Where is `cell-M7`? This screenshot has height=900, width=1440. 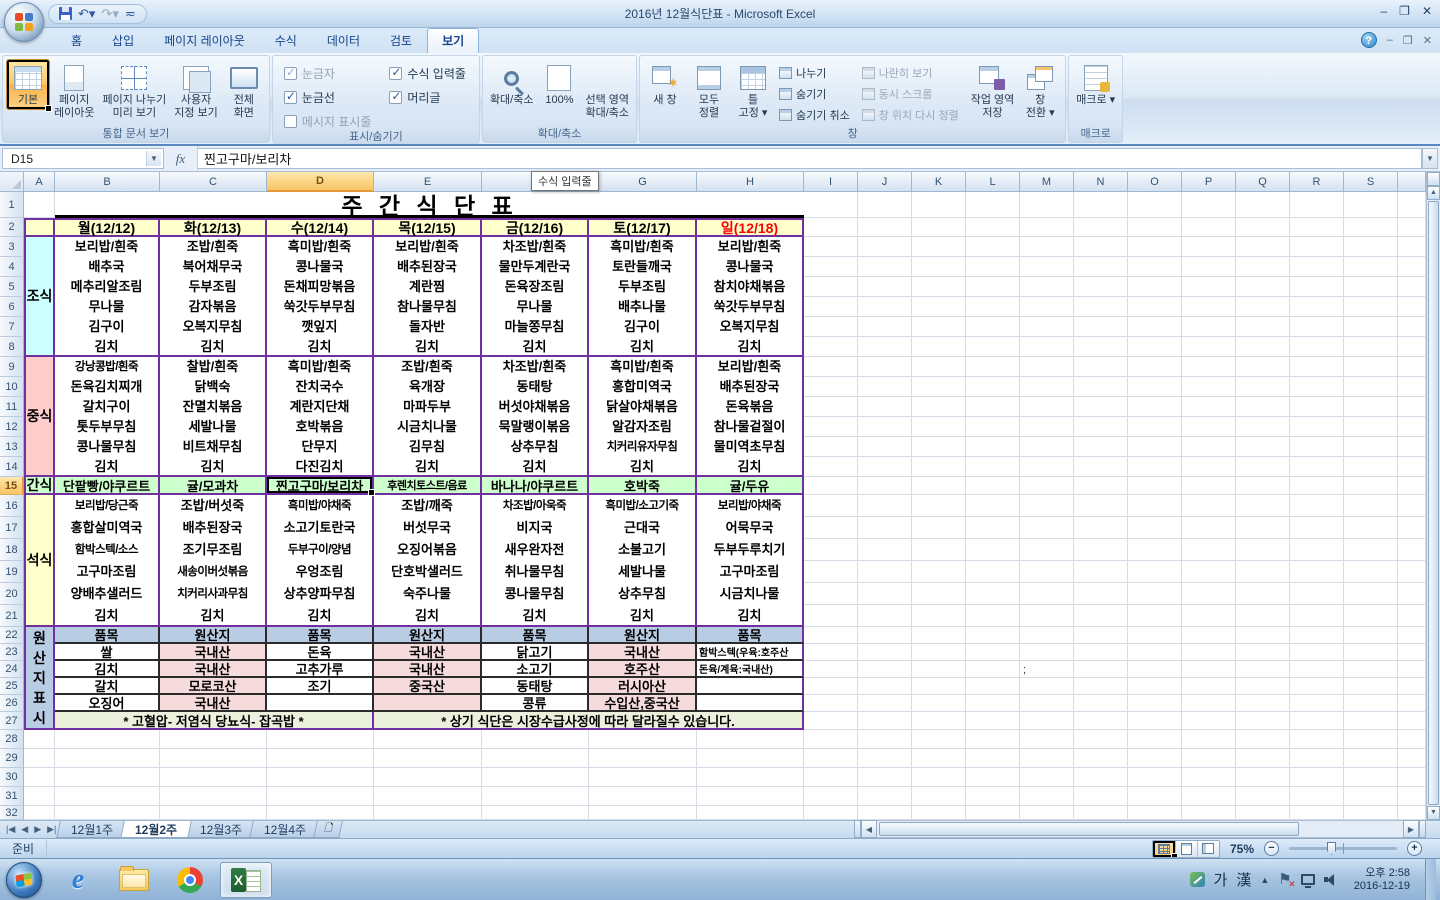
cell-M7 is located at coordinates (1047, 327).